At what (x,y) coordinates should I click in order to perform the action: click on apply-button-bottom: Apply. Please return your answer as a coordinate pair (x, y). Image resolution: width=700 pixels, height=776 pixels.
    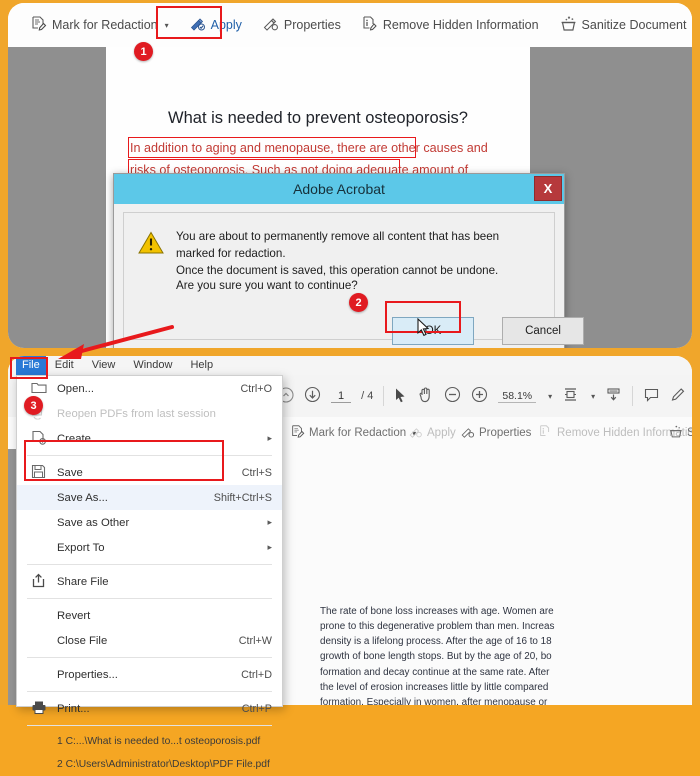
    Looking at the image, I should click on (432, 433).